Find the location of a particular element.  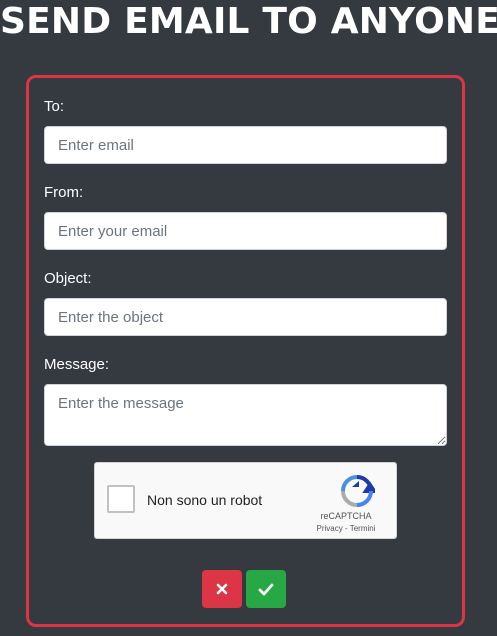

message-label: Message: is located at coordinates (77, 364).